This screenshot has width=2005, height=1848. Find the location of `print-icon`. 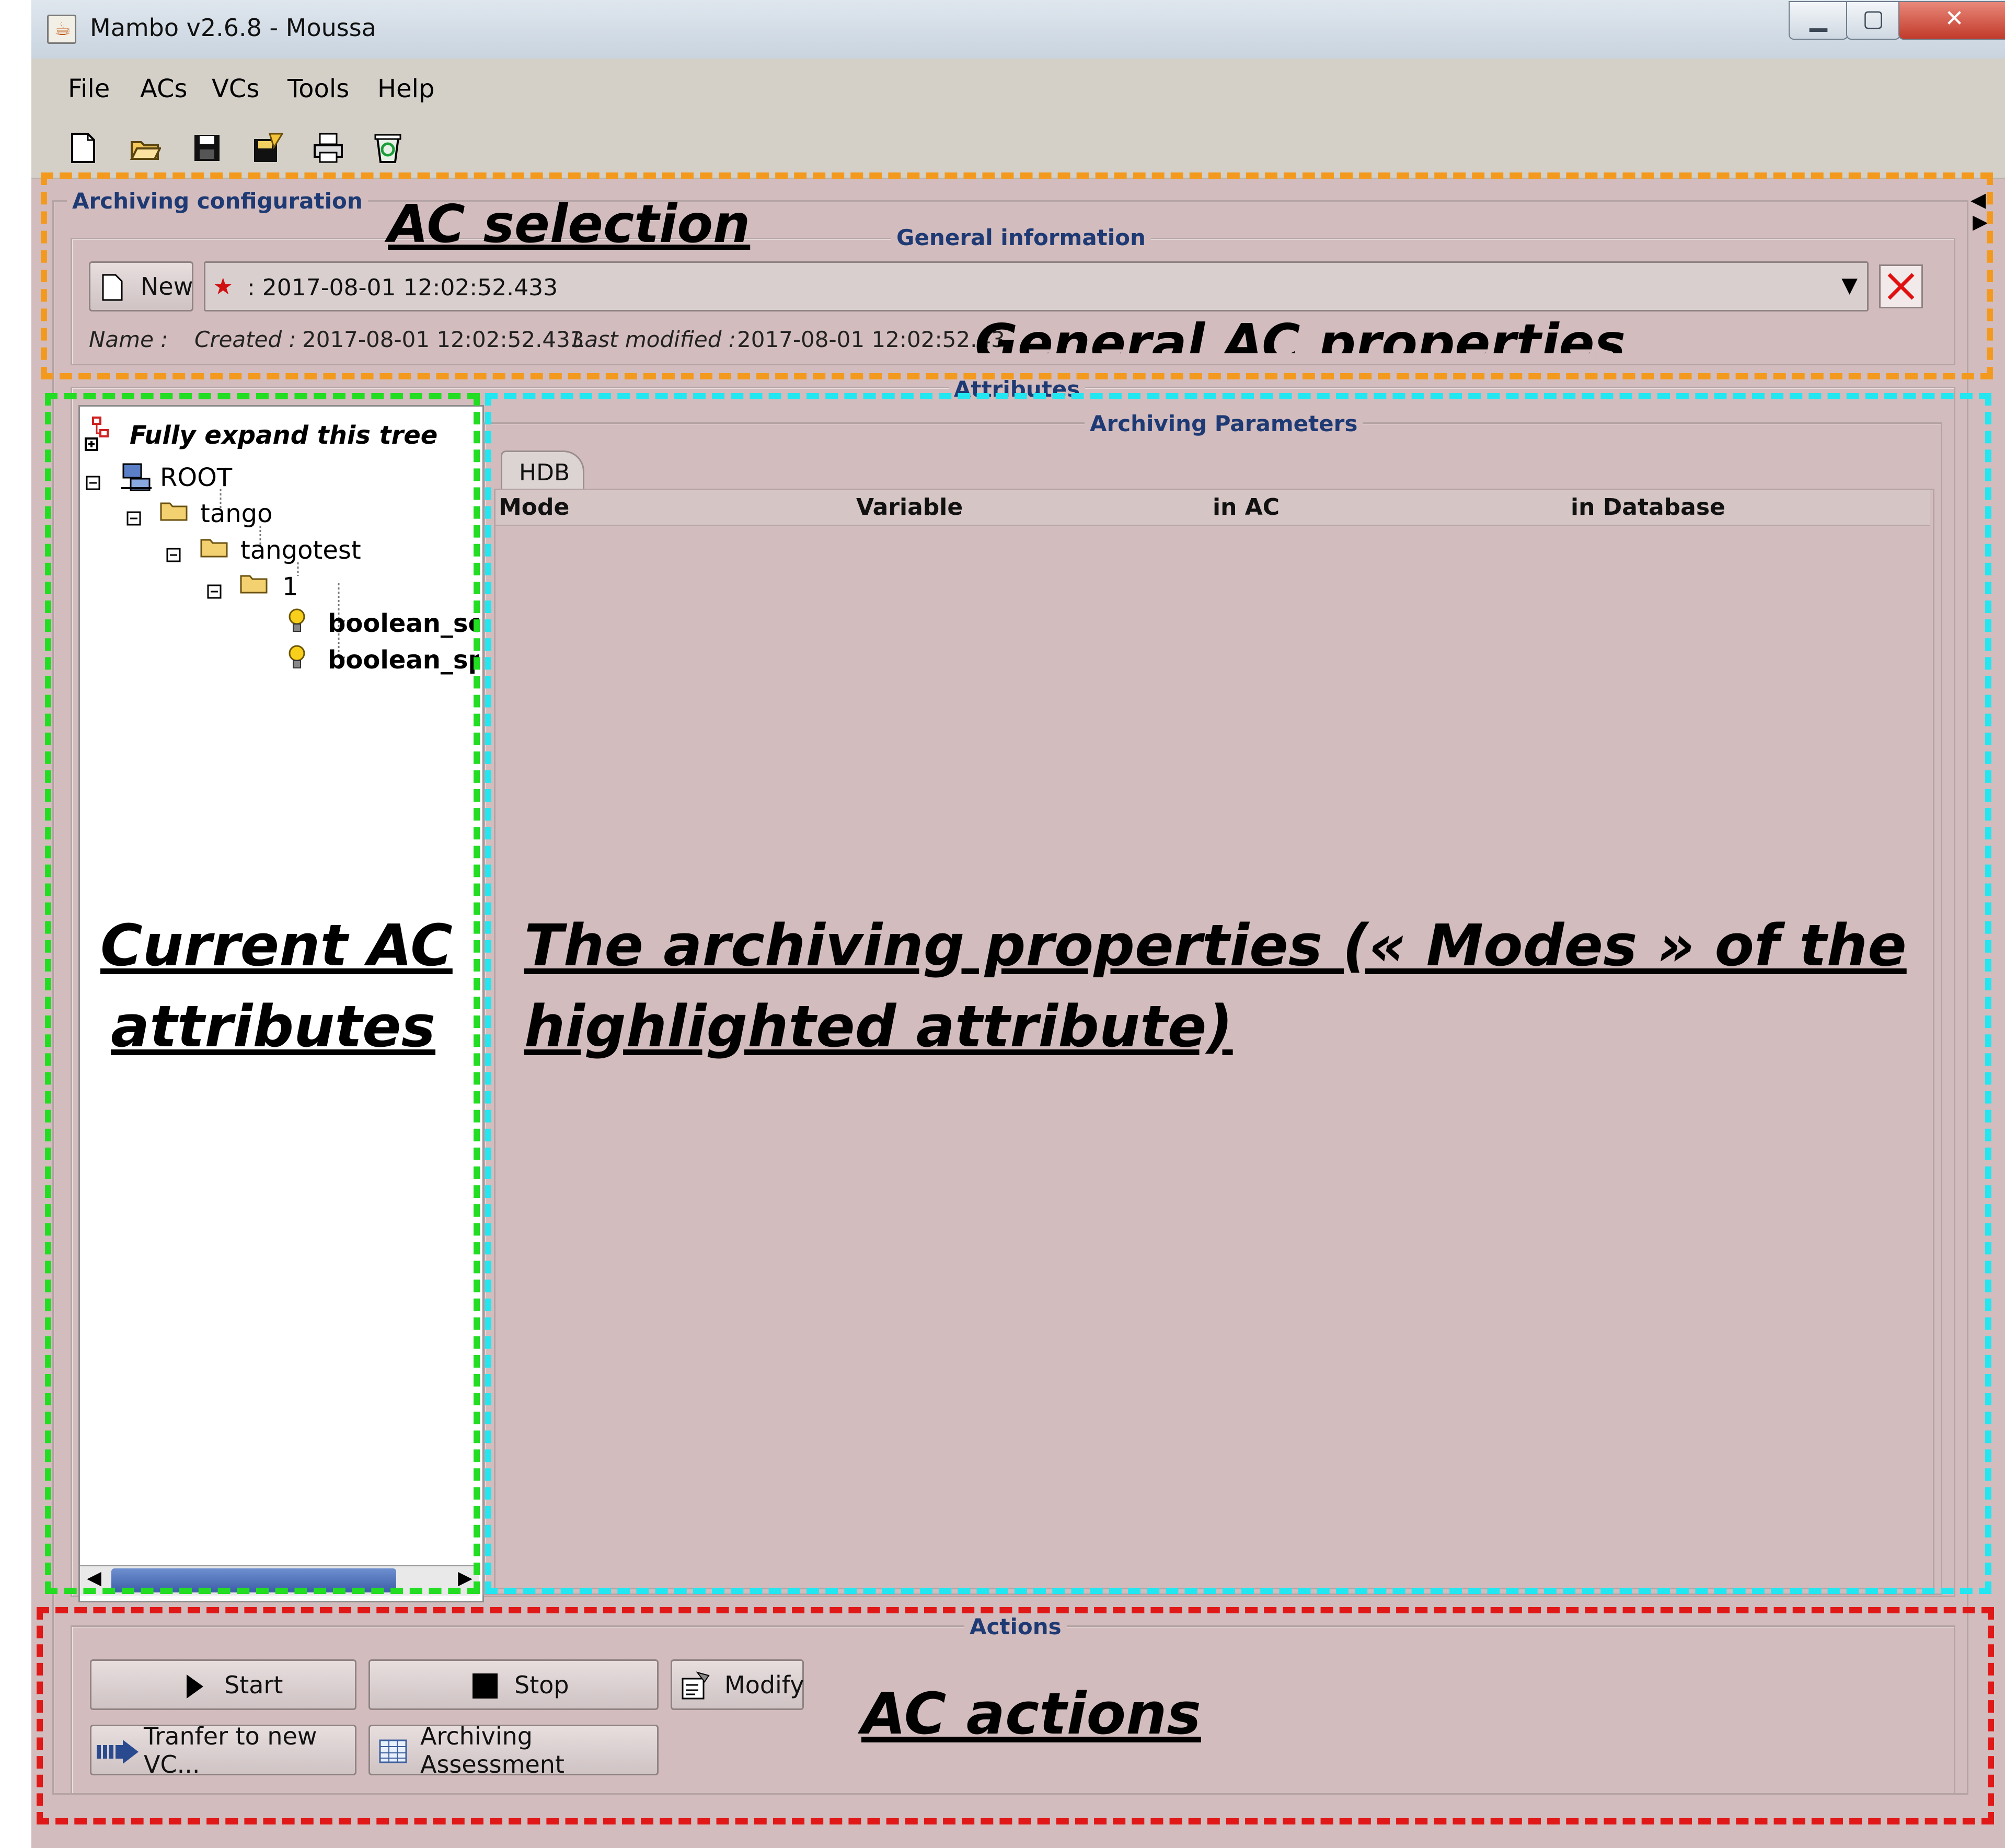

print-icon is located at coordinates (328, 148).